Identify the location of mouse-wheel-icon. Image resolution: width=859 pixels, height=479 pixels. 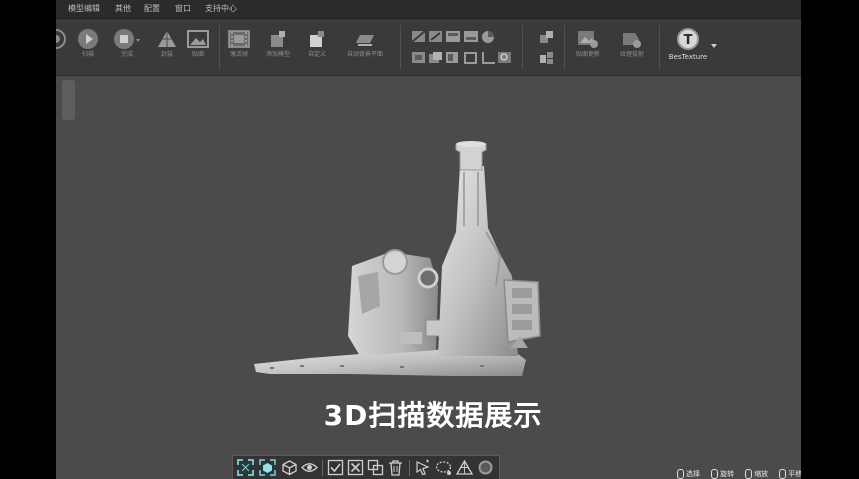
(749, 474).